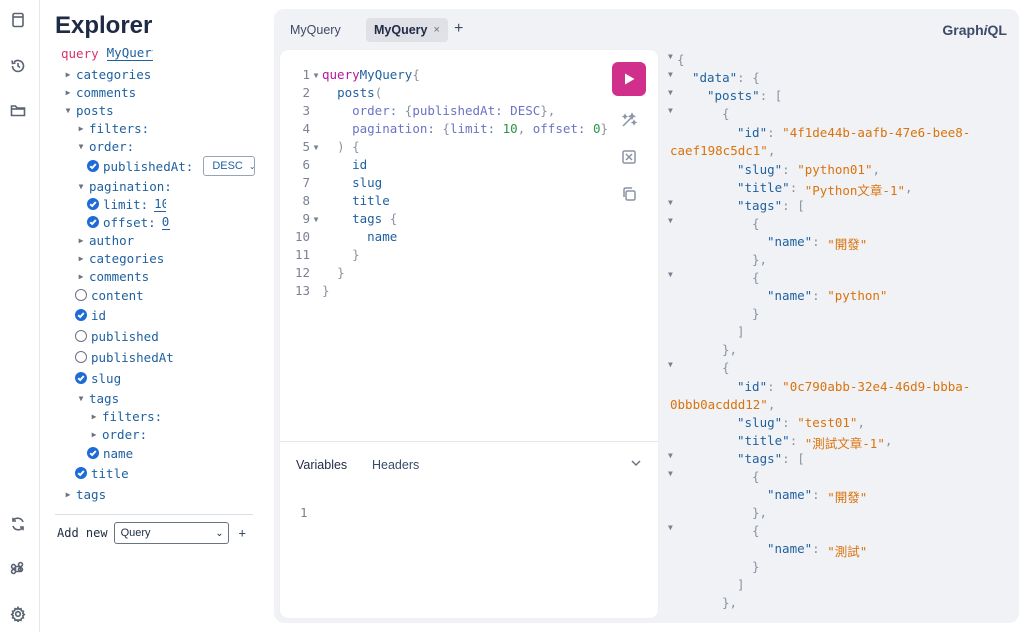 This screenshot has height=632, width=1024. Describe the element at coordinates (321, 465) in the screenshot. I see `tab-variables: Variables` at that location.